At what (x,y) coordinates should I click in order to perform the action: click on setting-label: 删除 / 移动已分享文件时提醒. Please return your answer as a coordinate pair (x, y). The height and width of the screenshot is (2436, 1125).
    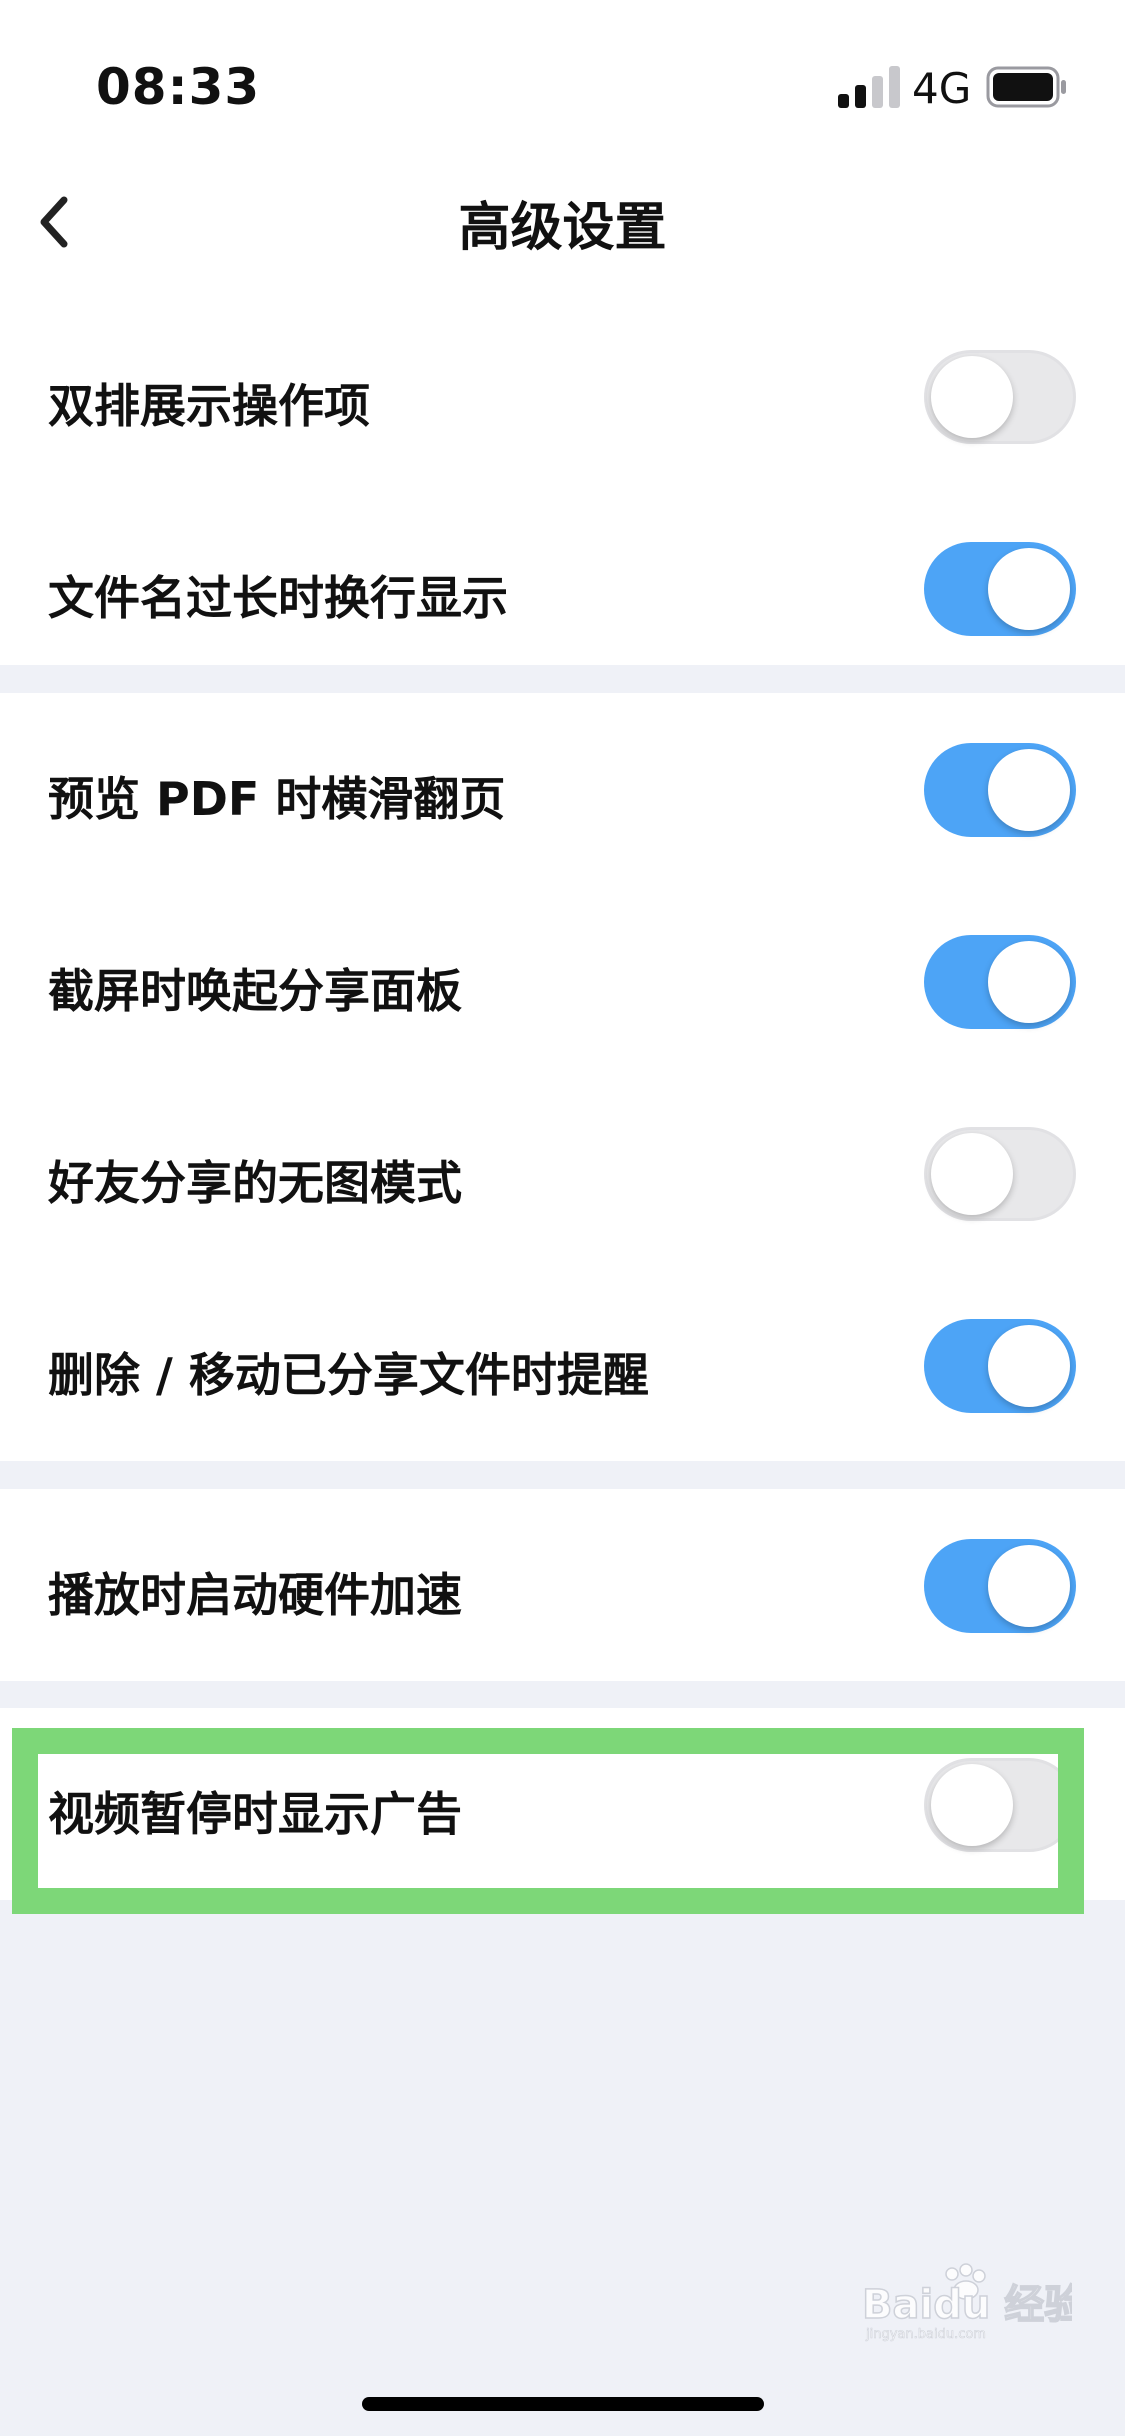
    Looking at the image, I should click on (348, 1375).